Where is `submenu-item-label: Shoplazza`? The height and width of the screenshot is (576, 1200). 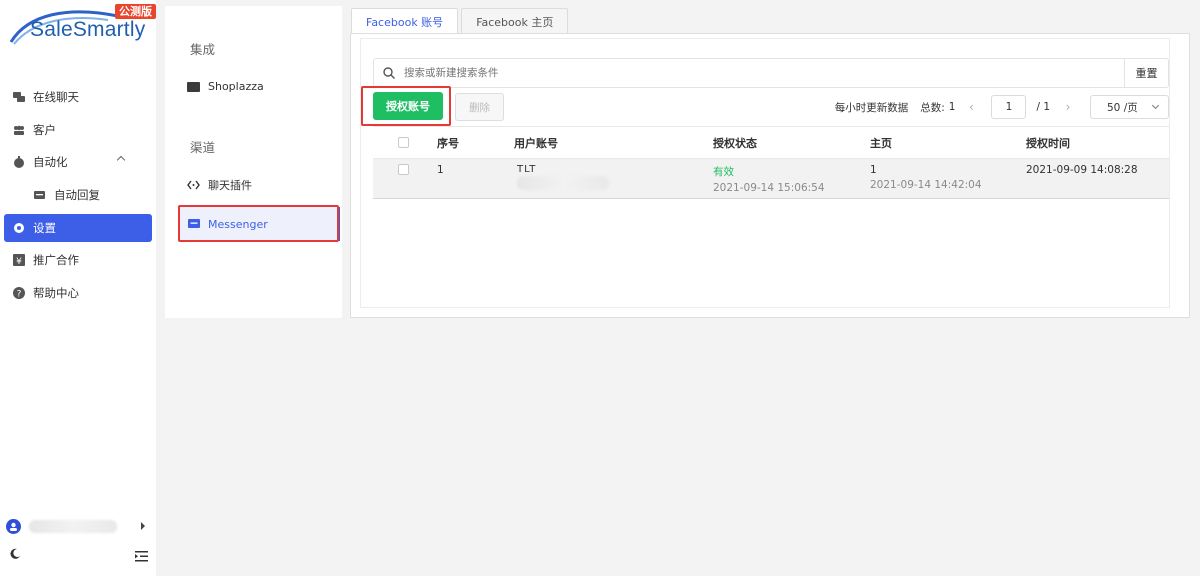
submenu-item-label: Shoplazza is located at coordinates (236, 86).